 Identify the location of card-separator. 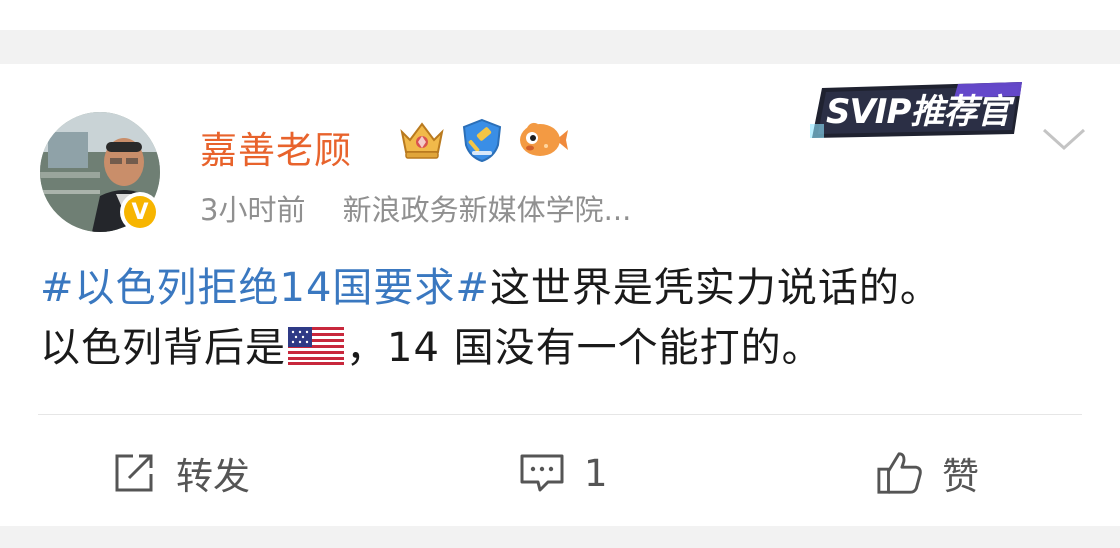
(560, 47).